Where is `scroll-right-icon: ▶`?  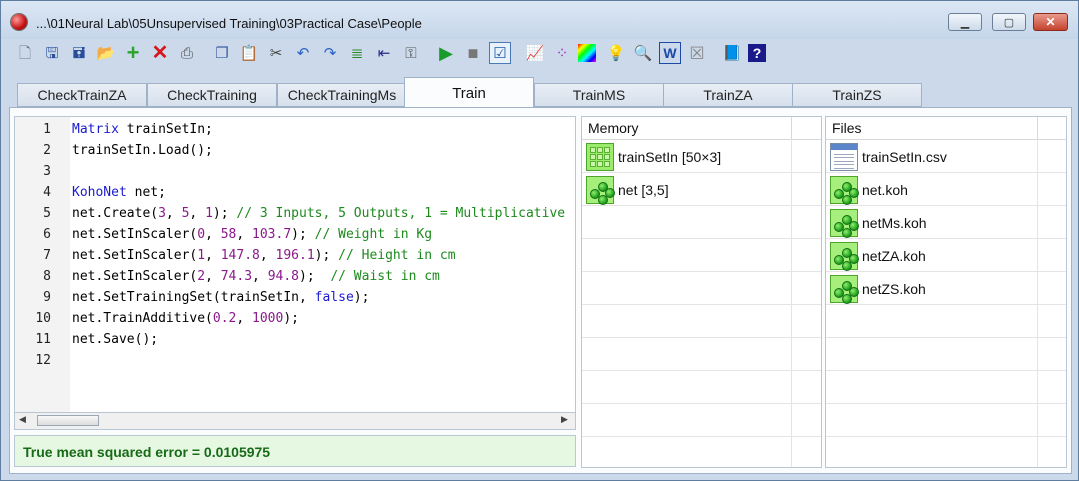
scroll-right-icon: ▶ is located at coordinates (564, 419).